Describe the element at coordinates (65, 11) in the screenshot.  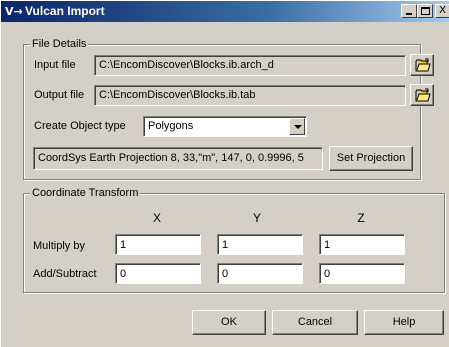
I see `window-title: Vulcan Import` at that location.